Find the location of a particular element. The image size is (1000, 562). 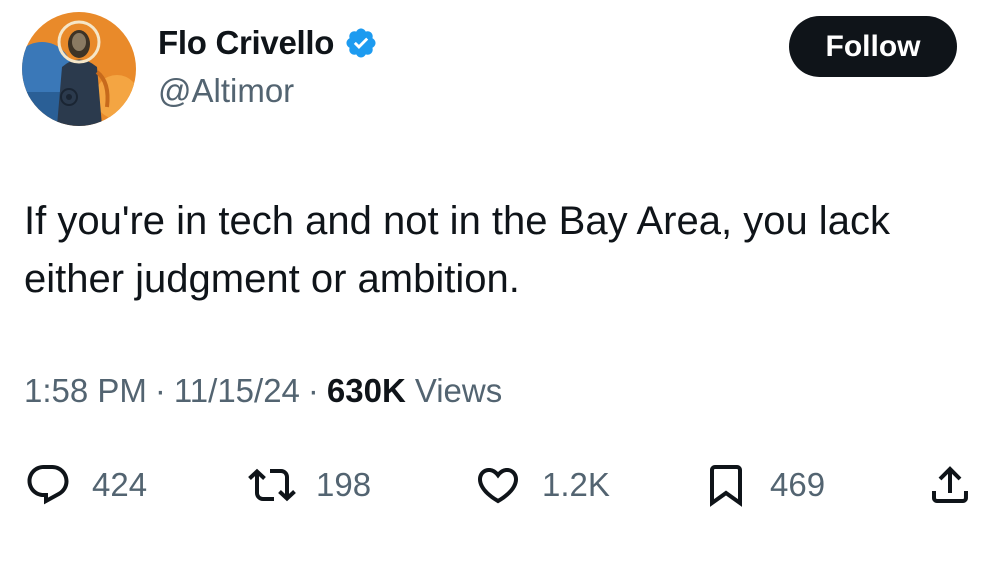

bookmark-icon is located at coordinates (726, 485).